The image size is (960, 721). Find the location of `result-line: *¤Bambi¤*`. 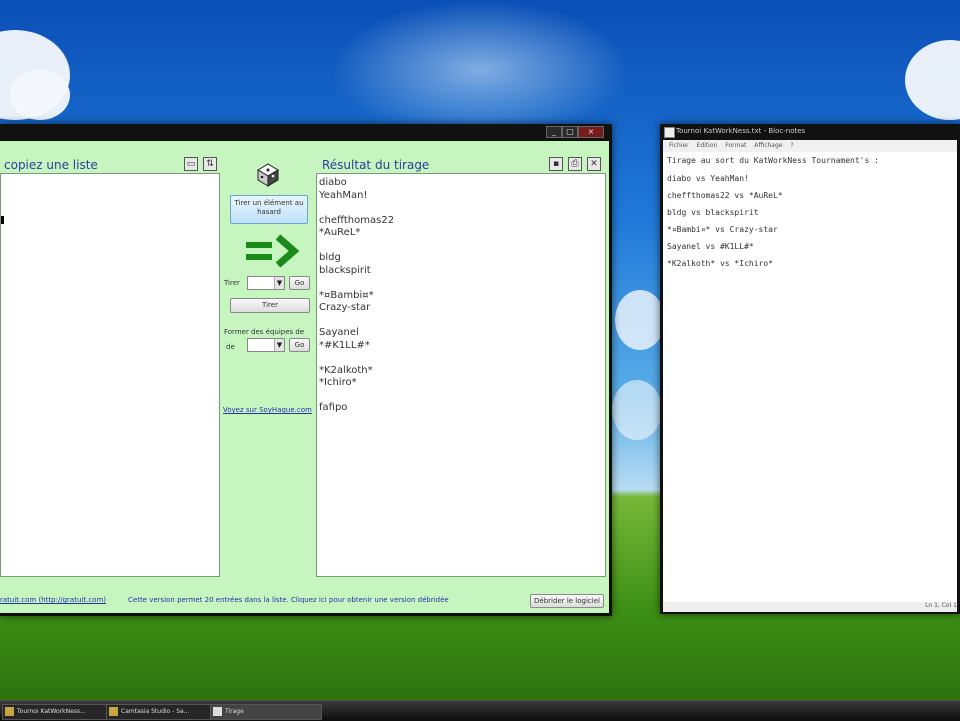

result-line: *¤Bambi¤* is located at coordinates (346, 295).